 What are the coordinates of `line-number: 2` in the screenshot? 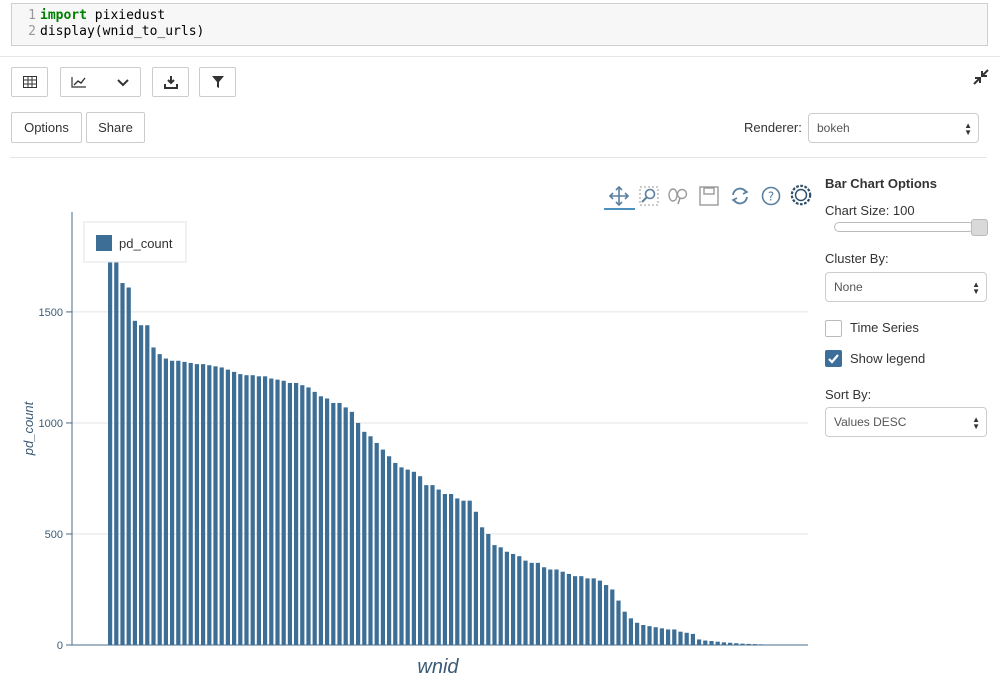 It's located at (26, 32).